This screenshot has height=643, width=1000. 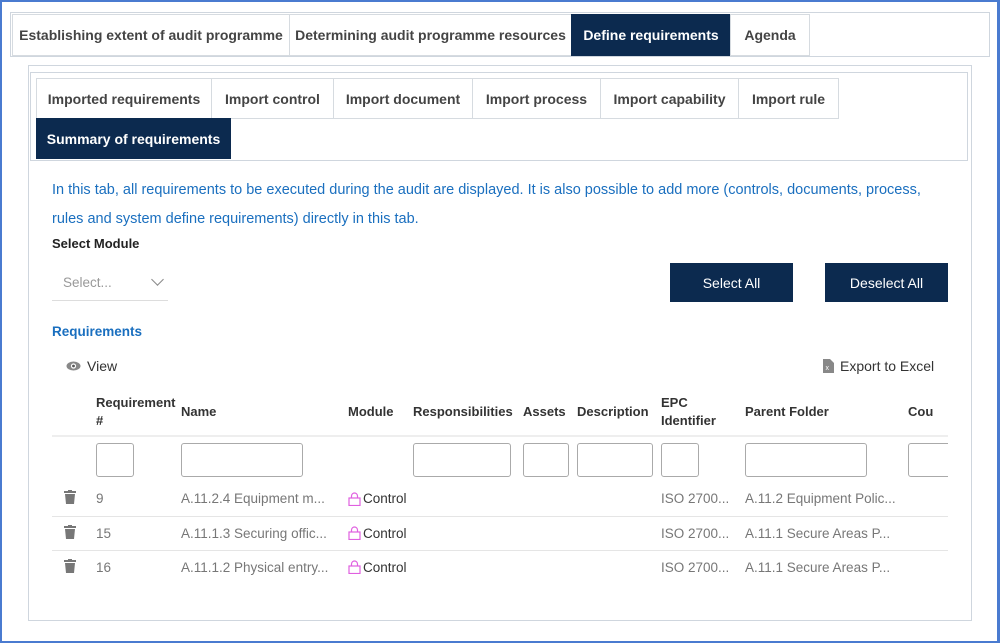 I want to click on excel-file-icon: x, so click(x=828, y=366).